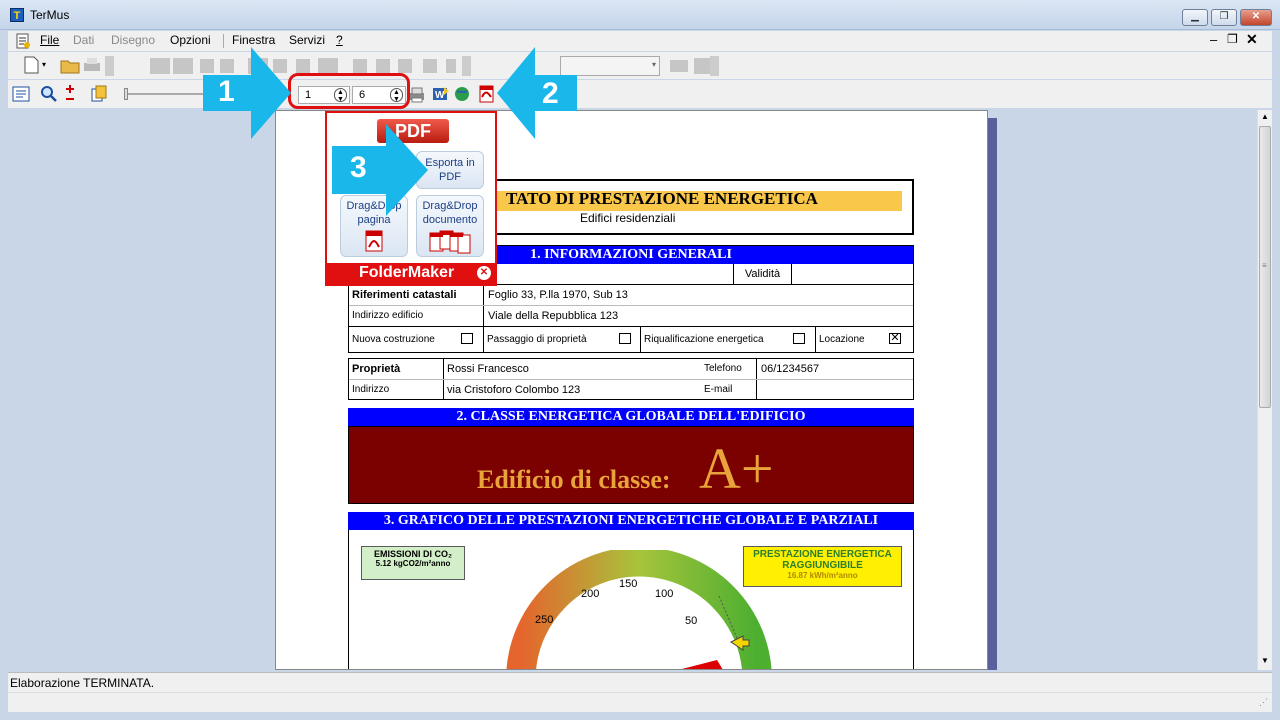 The width and height of the screenshot is (1280, 720). I want to click on close-button: ✕, so click(1256, 17).